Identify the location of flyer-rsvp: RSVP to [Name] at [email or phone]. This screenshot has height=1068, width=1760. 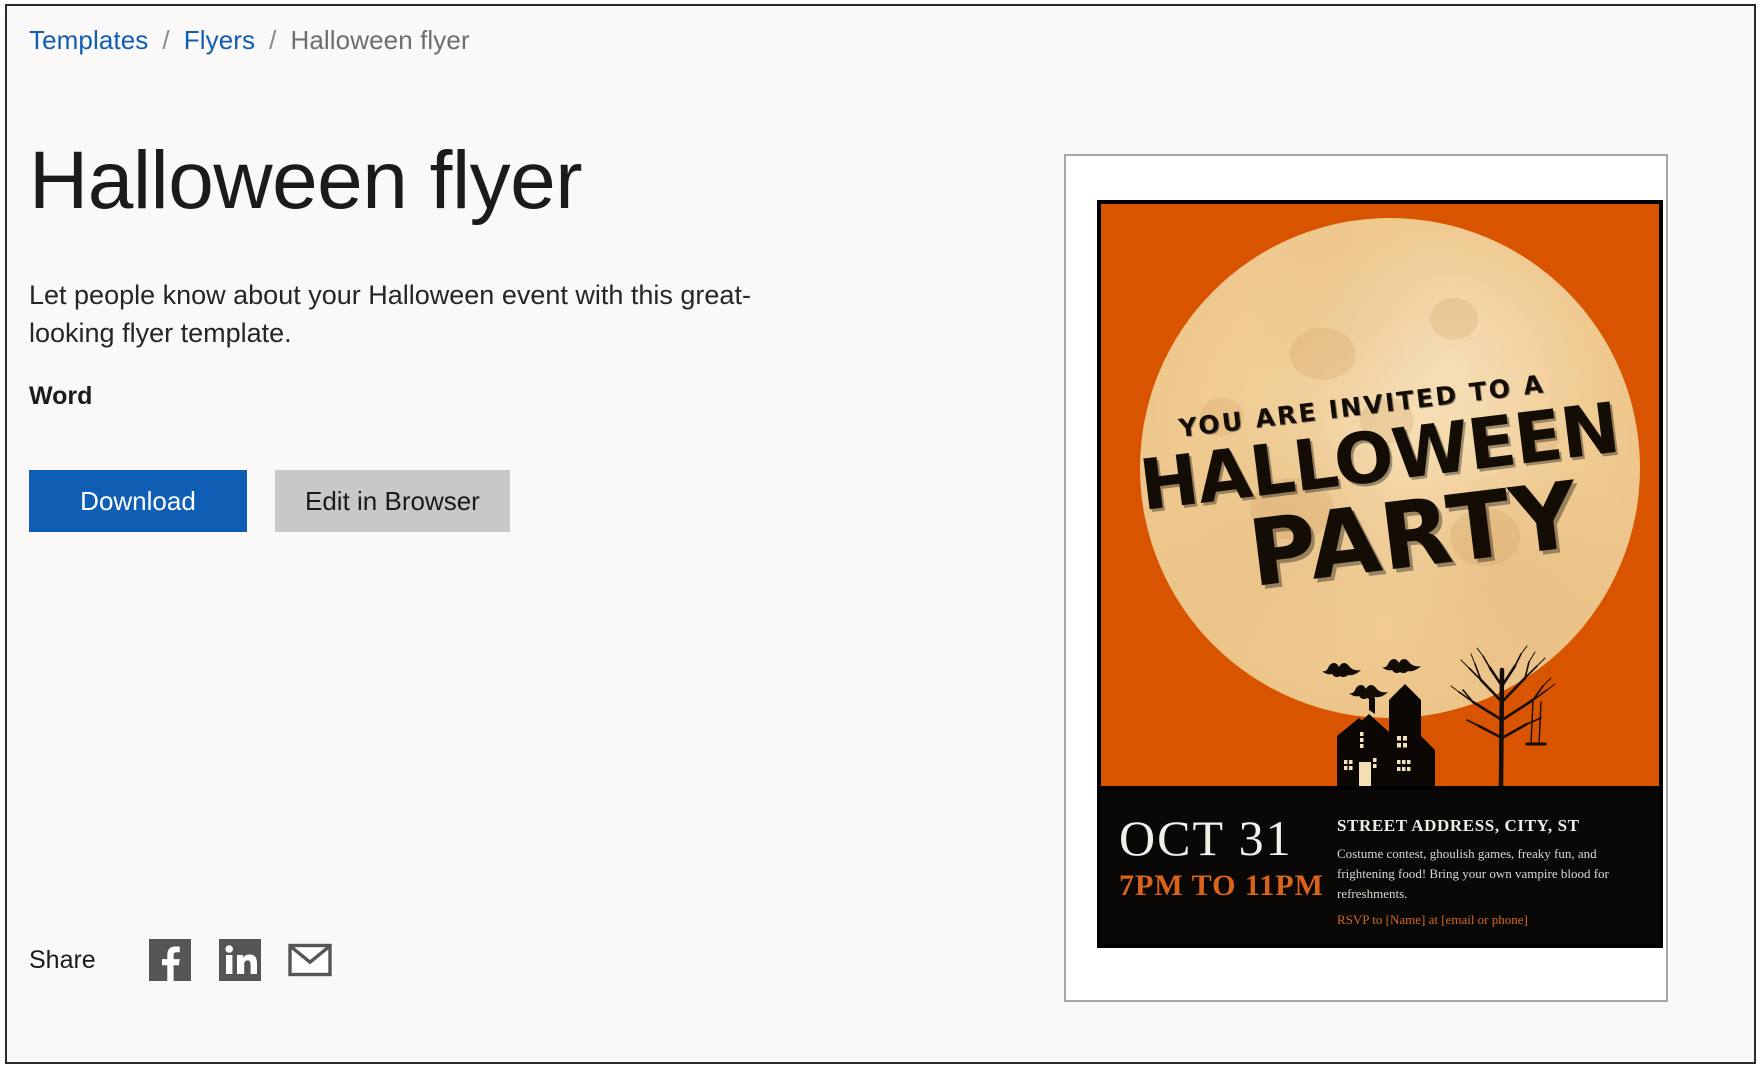
(1432, 919).